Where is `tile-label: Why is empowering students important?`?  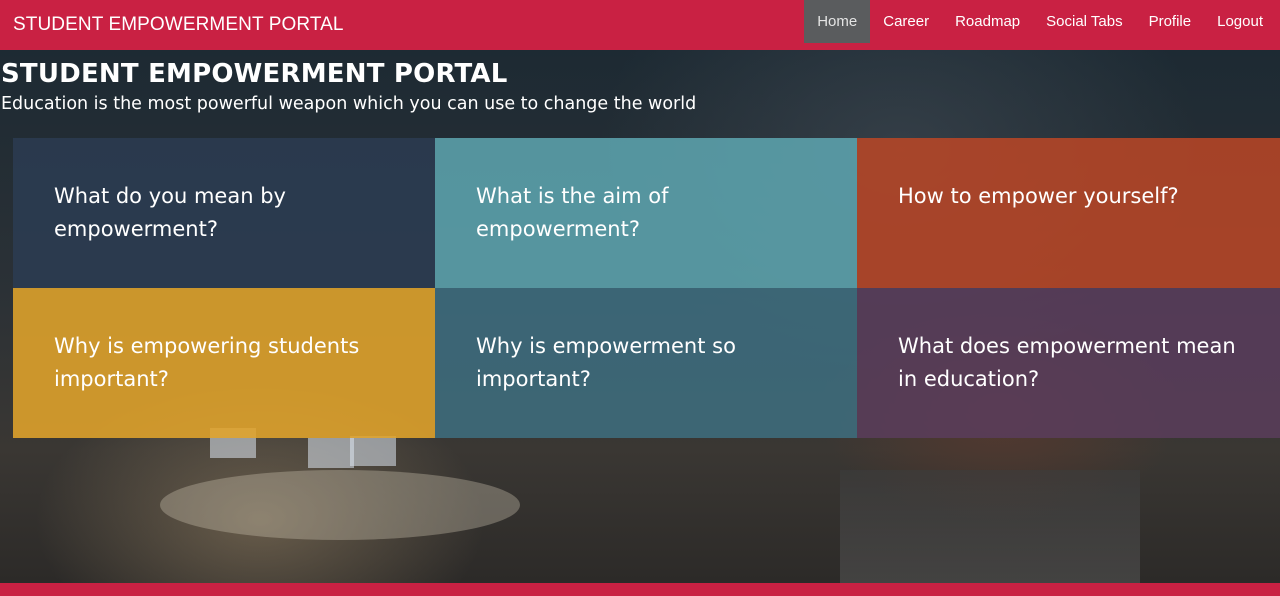
tile-label: Why is empowering students important? is located at coordinates (207, 362).